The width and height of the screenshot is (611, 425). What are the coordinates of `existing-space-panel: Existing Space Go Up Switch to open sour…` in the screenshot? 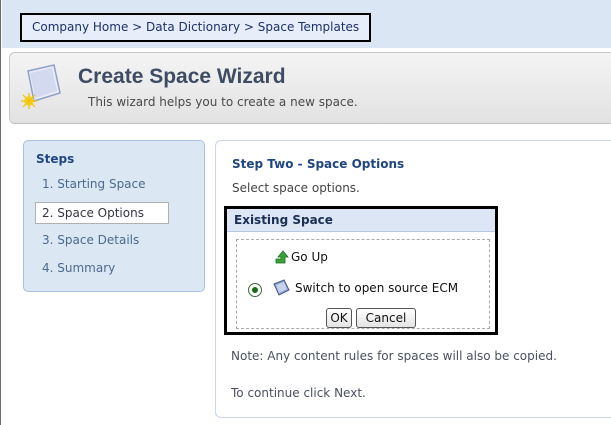 It's located at (361, 270).